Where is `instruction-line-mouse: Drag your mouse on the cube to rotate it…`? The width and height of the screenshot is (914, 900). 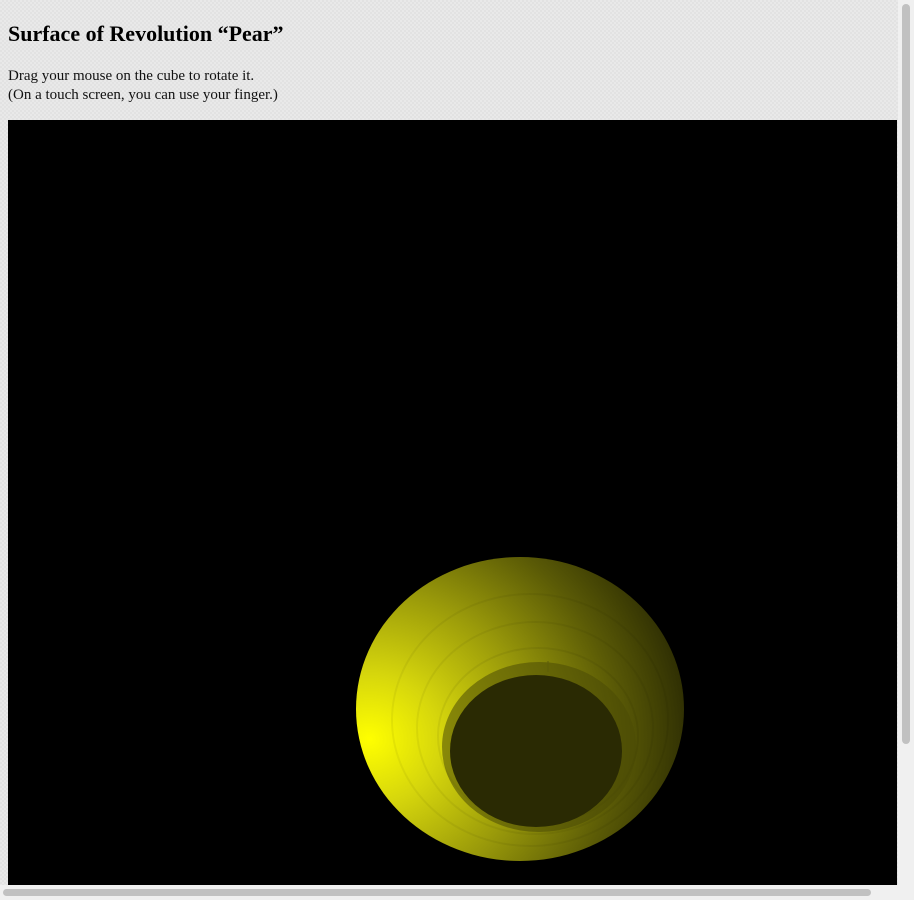
instruction-line-mouse: Drag your mouse on the cube to rotate it… is located at coordinates (131, 76).